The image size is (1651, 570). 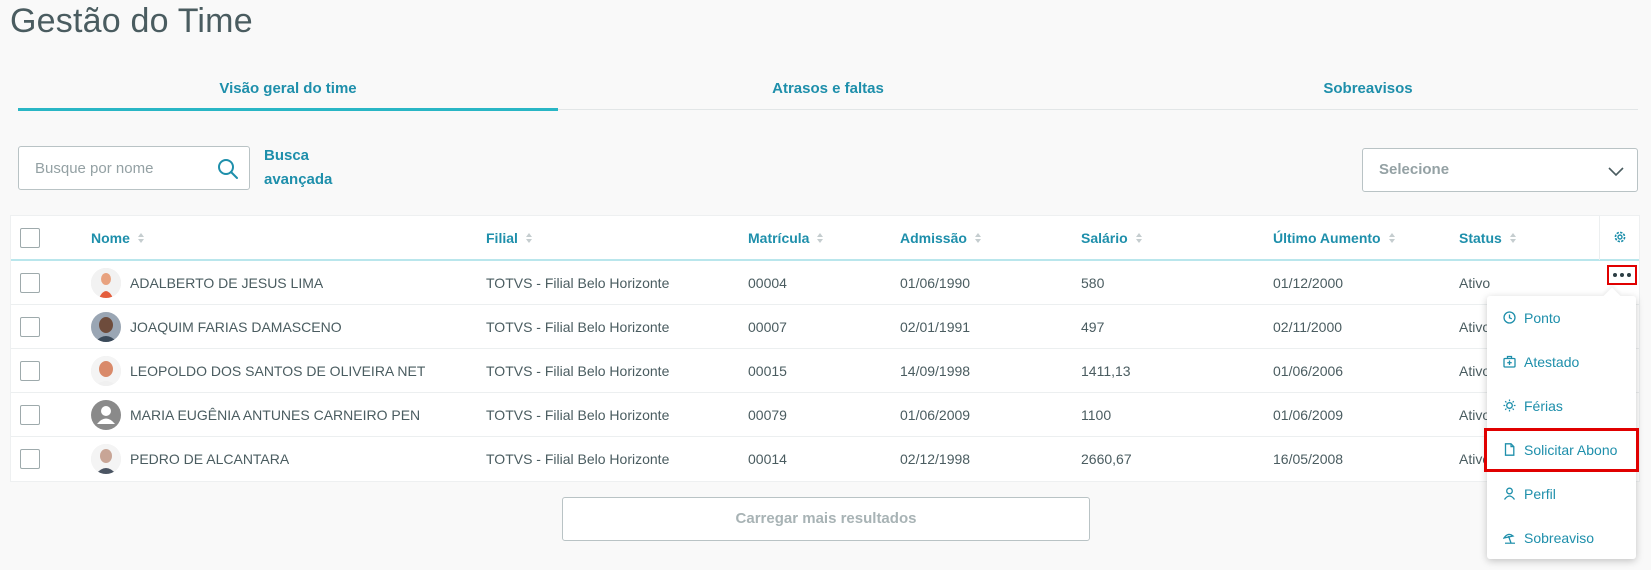 I want to click on cell-ultimo-aumento: 16/05/2008, so click(x=1308, y=459).